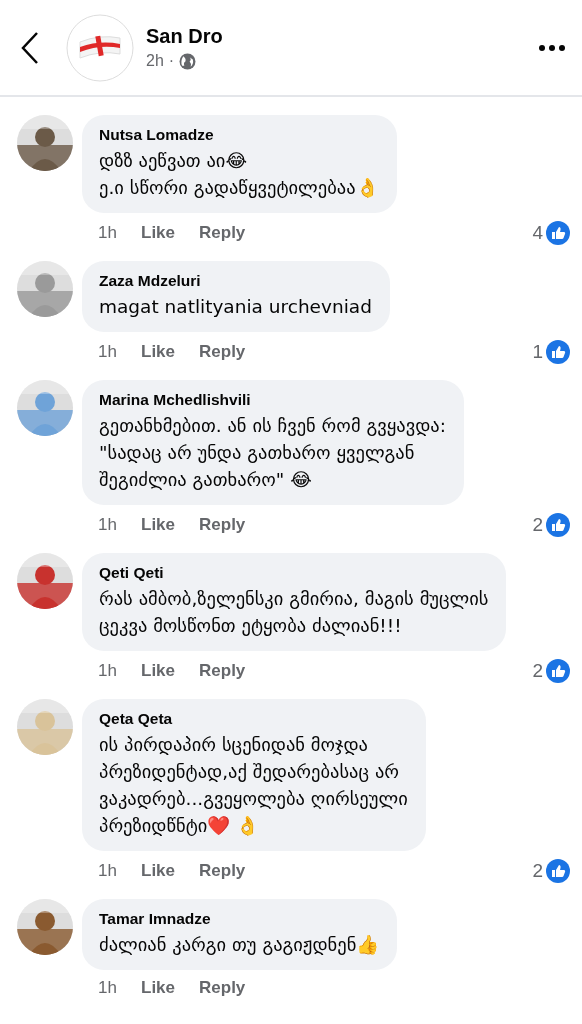  Describe the element at coordinates (155, 61) in the screenshot. I see `post-time: 2h` at that location.